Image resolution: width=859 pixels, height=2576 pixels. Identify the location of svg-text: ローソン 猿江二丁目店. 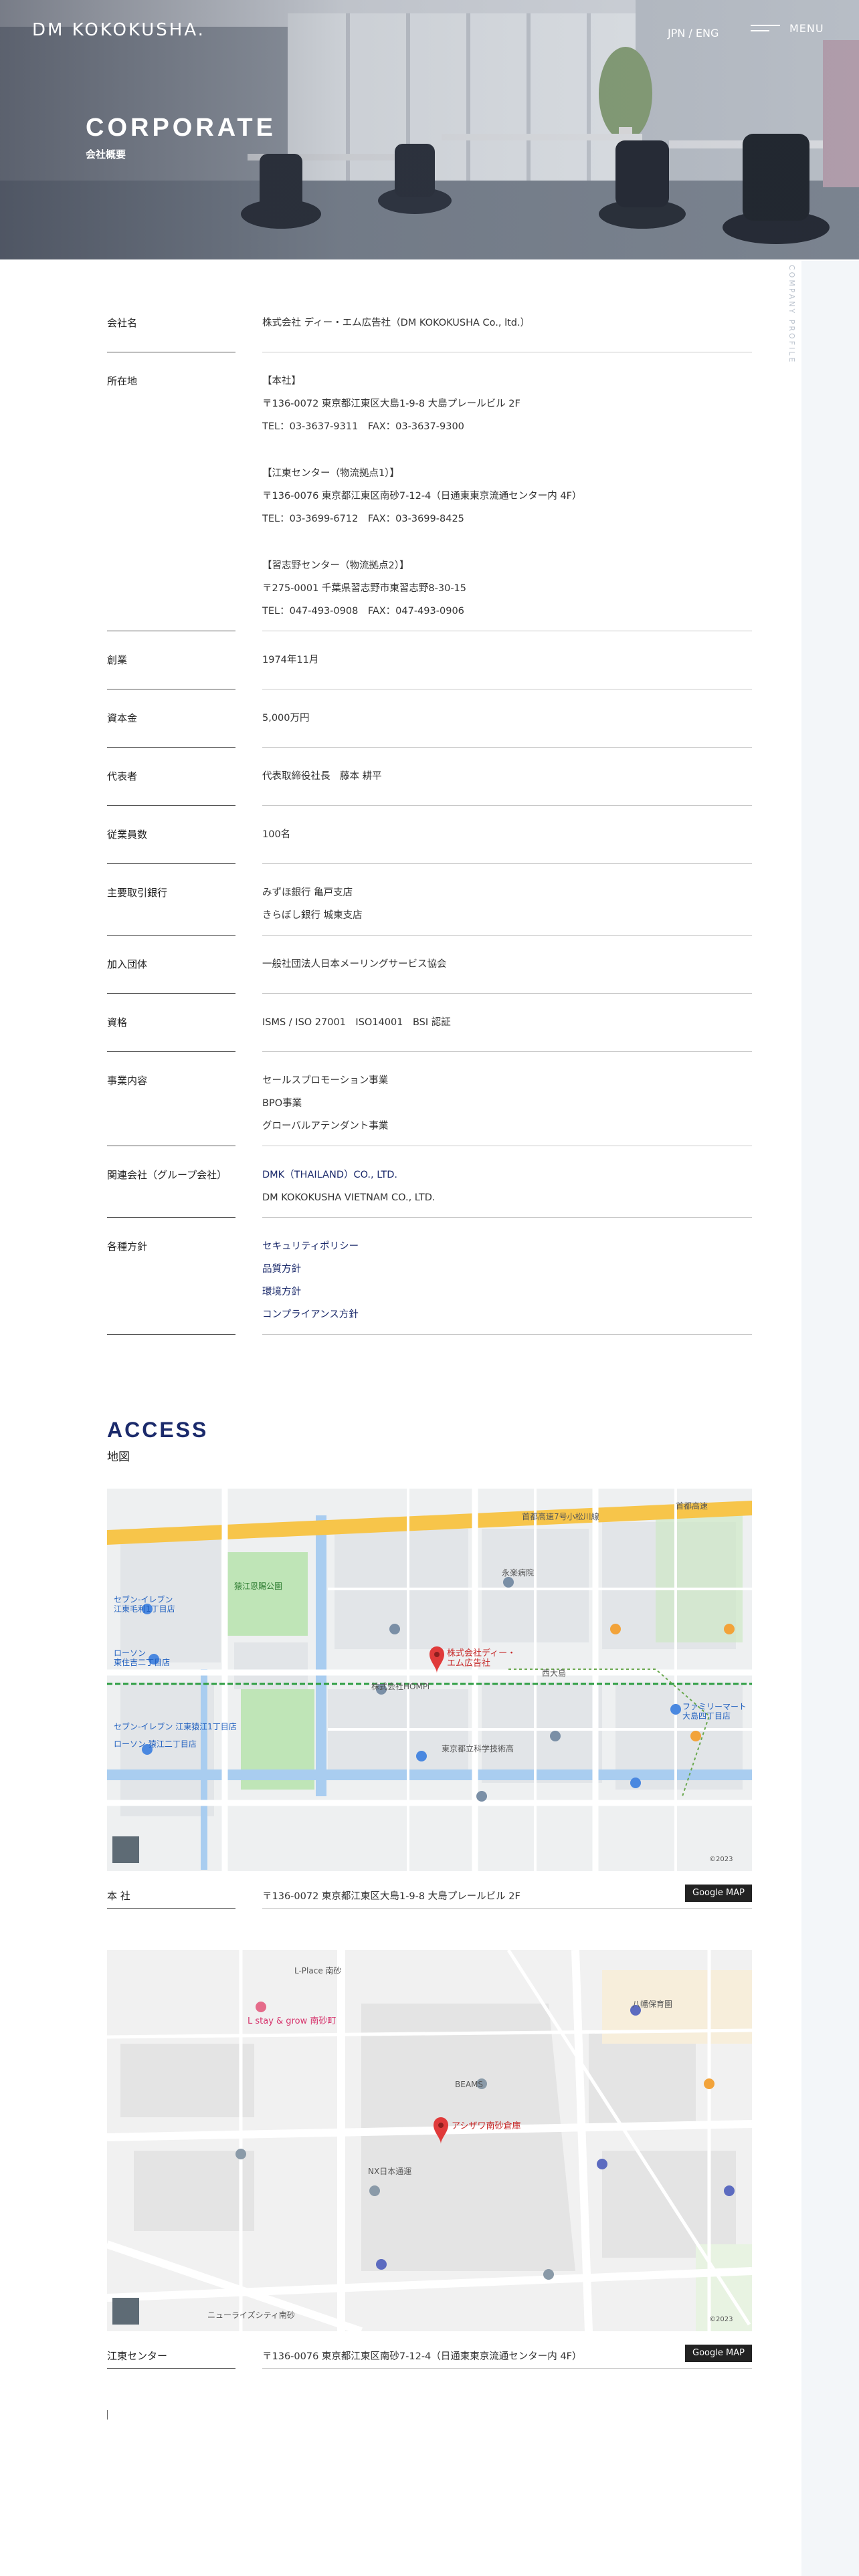
(155, 1744).